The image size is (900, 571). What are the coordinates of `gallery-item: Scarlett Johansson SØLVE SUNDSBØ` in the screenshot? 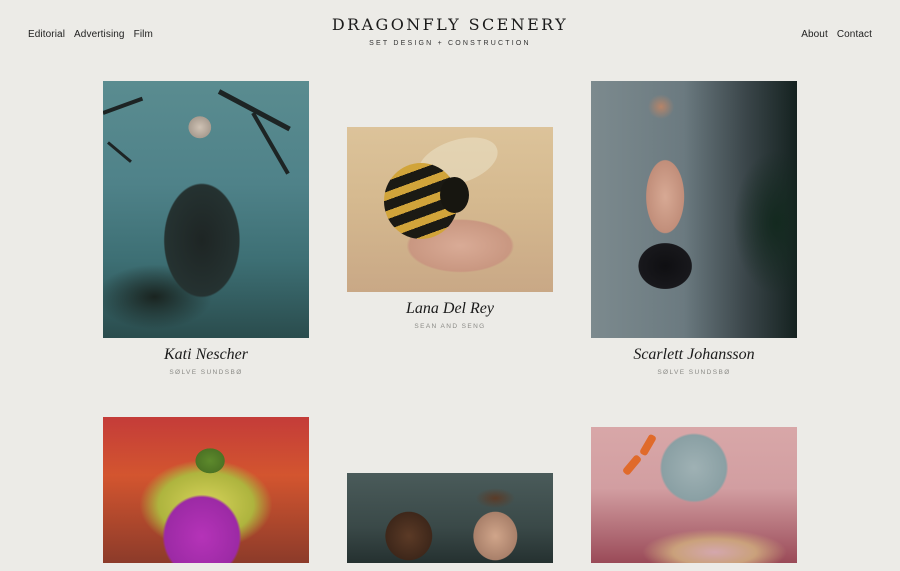 It's located at (694, 228).